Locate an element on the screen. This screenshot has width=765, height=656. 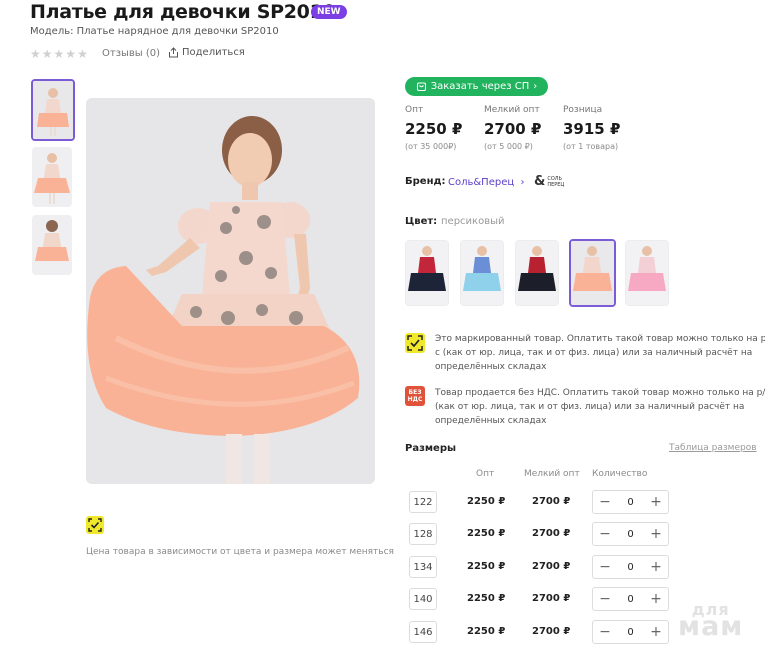
ampersand-icon: & is located at coordinates (540, 181).